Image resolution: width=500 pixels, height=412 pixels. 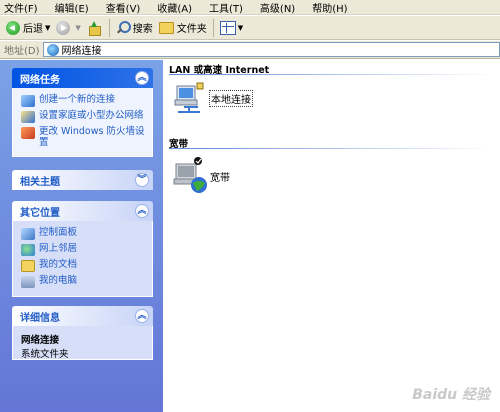 I want to click on toolbar: 后退 ▼ ▼ 搜索 文件夹 ▼, so click(x=250, y=28).